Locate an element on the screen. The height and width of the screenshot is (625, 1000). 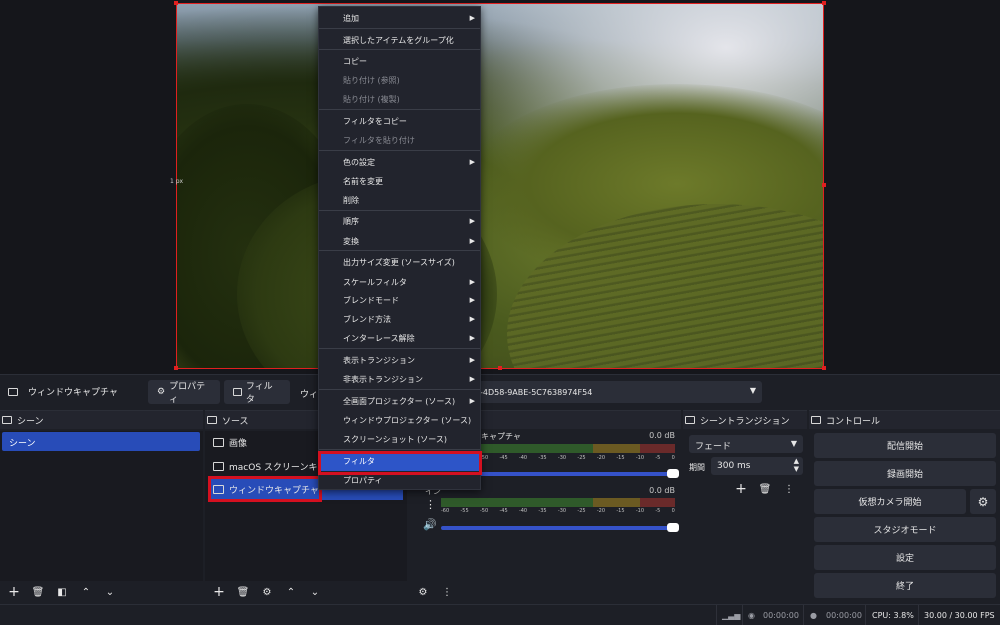
context-menu-item: 出力サイズ変更 (ソースサイズ) is located at coordinates (399, 262).